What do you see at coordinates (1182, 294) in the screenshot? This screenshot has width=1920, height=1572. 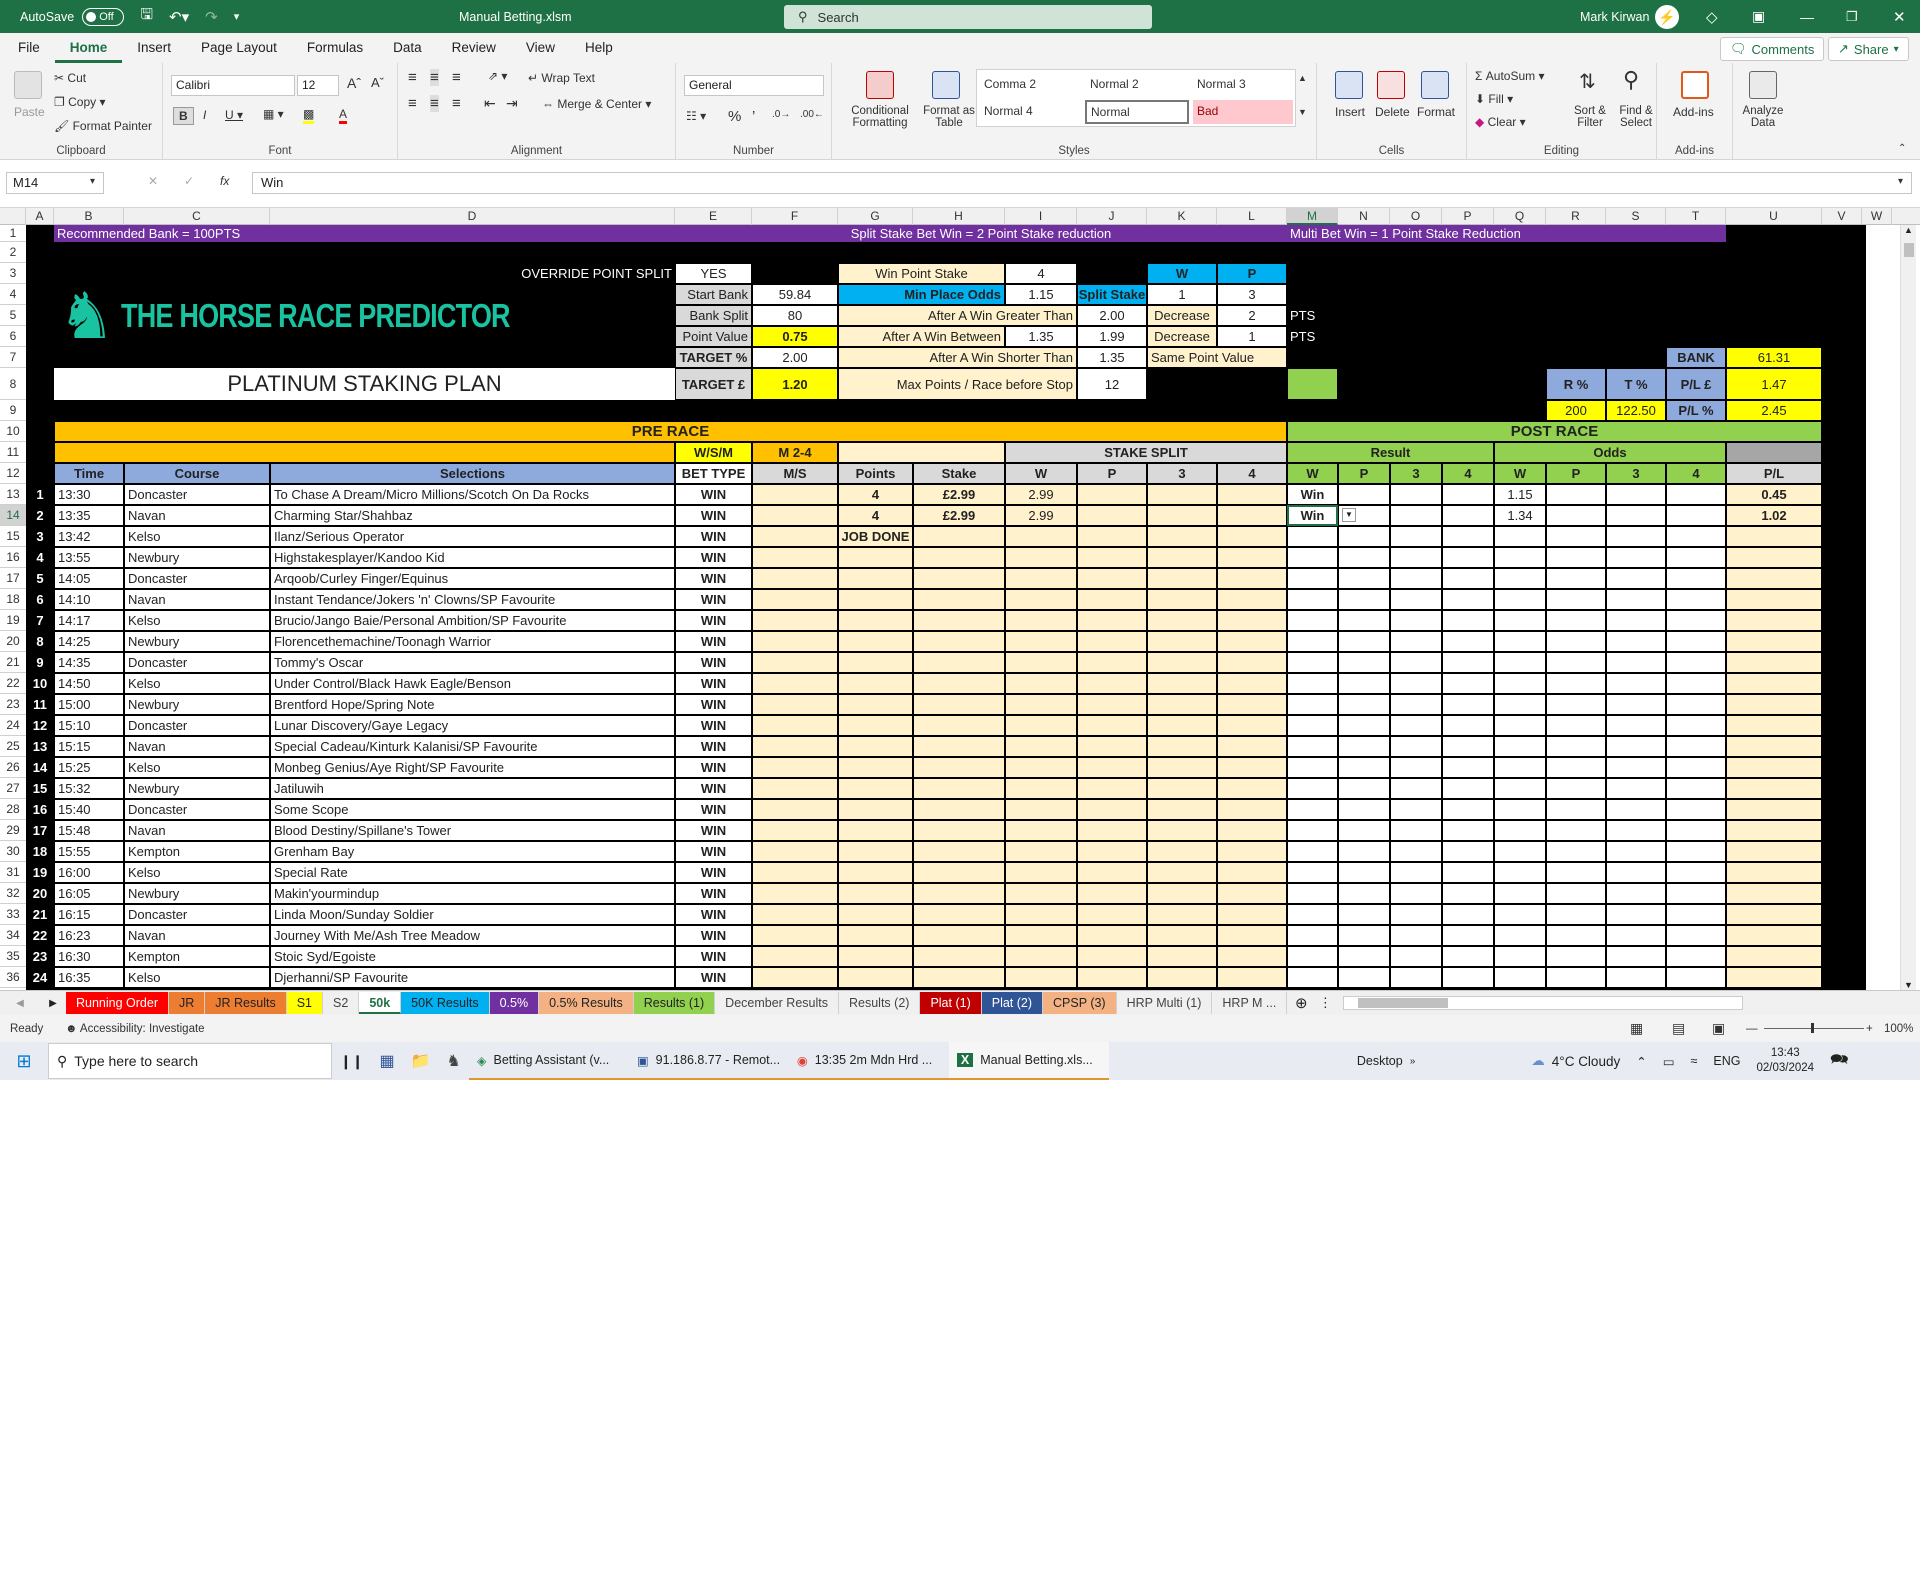 I see `split-w-cell: 1` at bounding box center [1182, 294].